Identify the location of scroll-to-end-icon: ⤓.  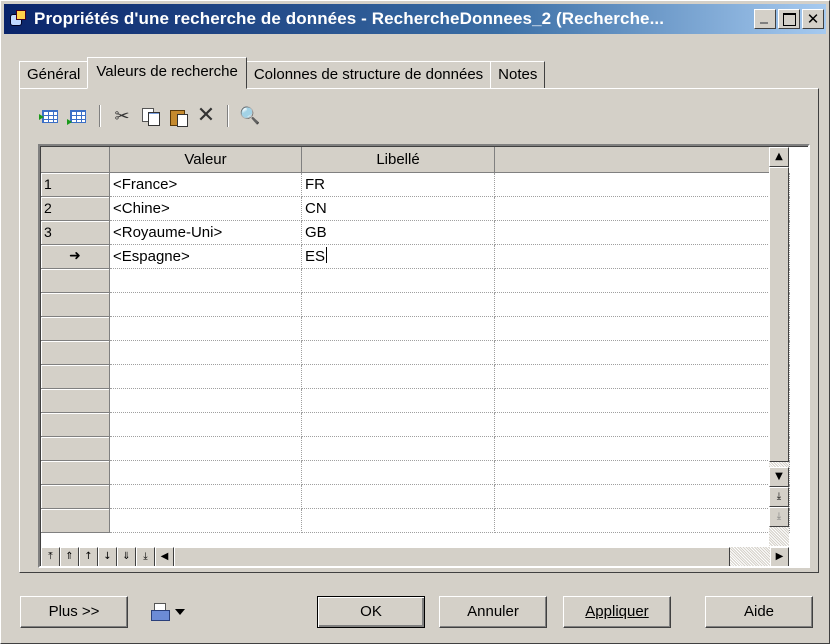
(779, 517).